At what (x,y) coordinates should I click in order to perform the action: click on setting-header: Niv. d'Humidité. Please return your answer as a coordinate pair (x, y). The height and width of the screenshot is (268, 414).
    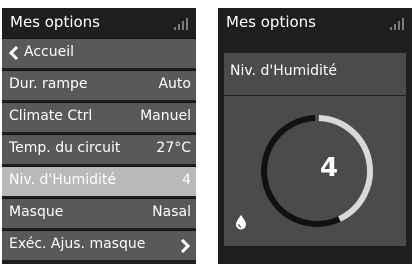
    Looking at the image, I should click on (315, 74).